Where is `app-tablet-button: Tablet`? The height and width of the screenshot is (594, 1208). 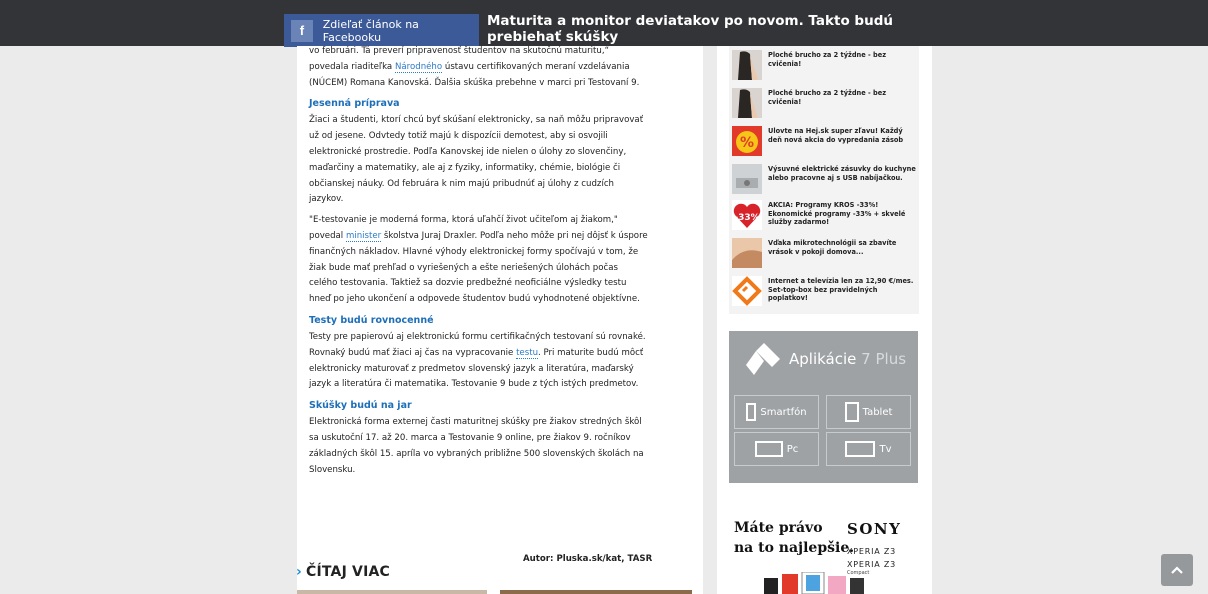
app-tablet-button: Tablet is located at coordinates (868, 412).